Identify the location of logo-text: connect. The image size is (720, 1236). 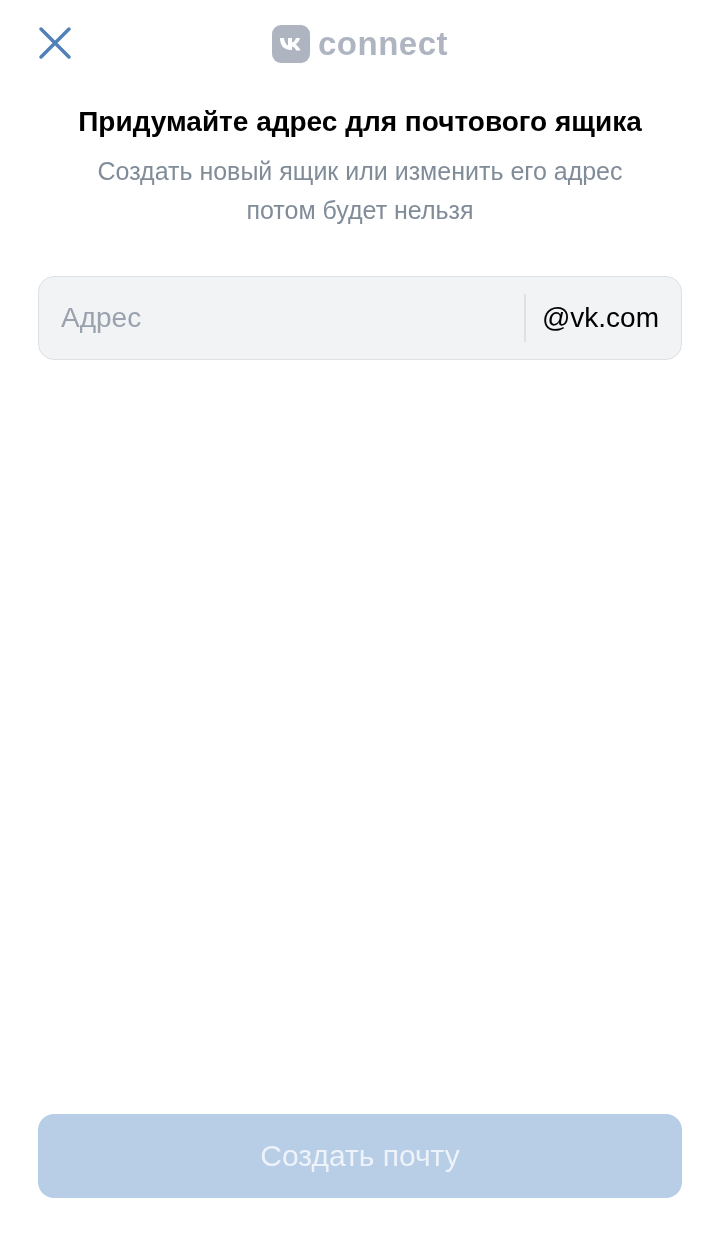
(383, 44).